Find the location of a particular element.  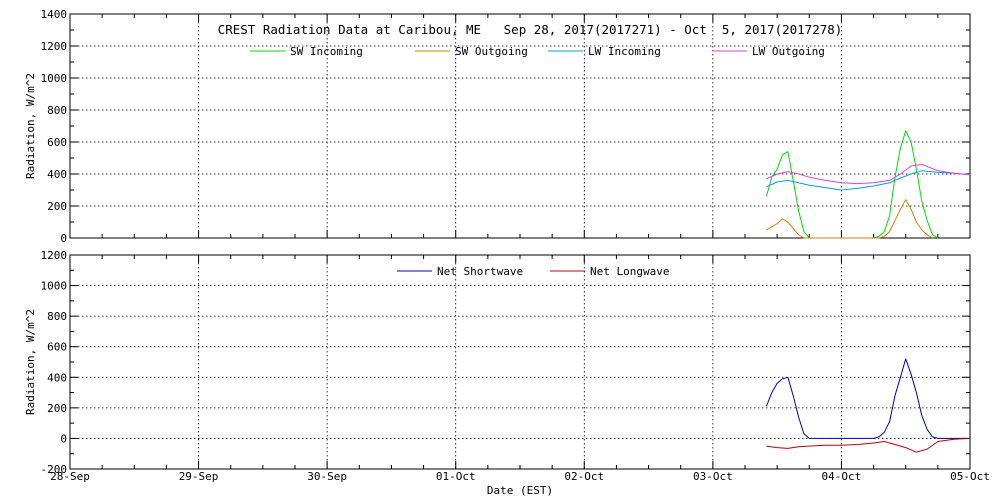

legend-label-sw-incoming: SW Incoming is located at coordinates (326, 51).